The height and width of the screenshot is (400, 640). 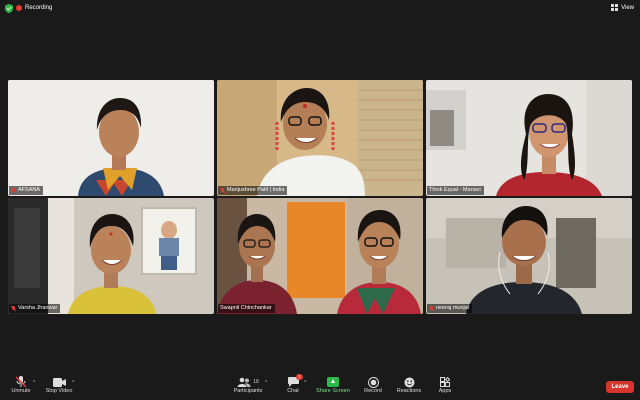 I want to click on chat-button: 1 Chat, so click(x=293, y=384).